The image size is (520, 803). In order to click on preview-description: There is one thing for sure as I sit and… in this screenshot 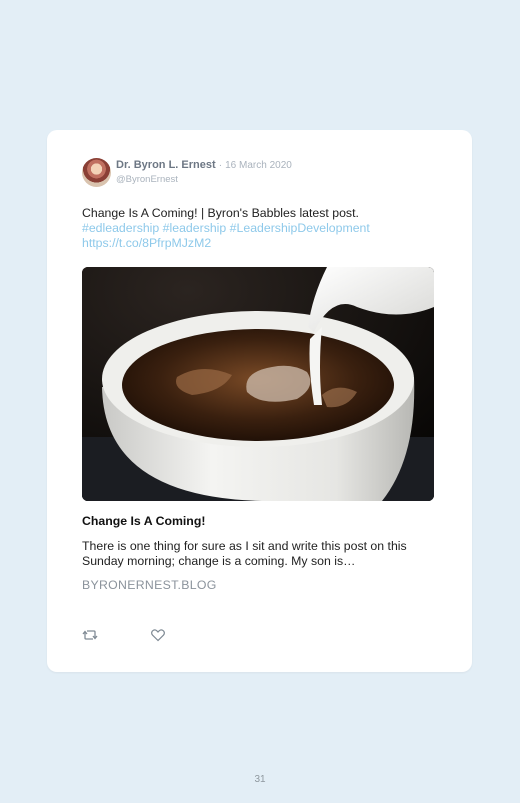, I will do `click(244, 553)`.